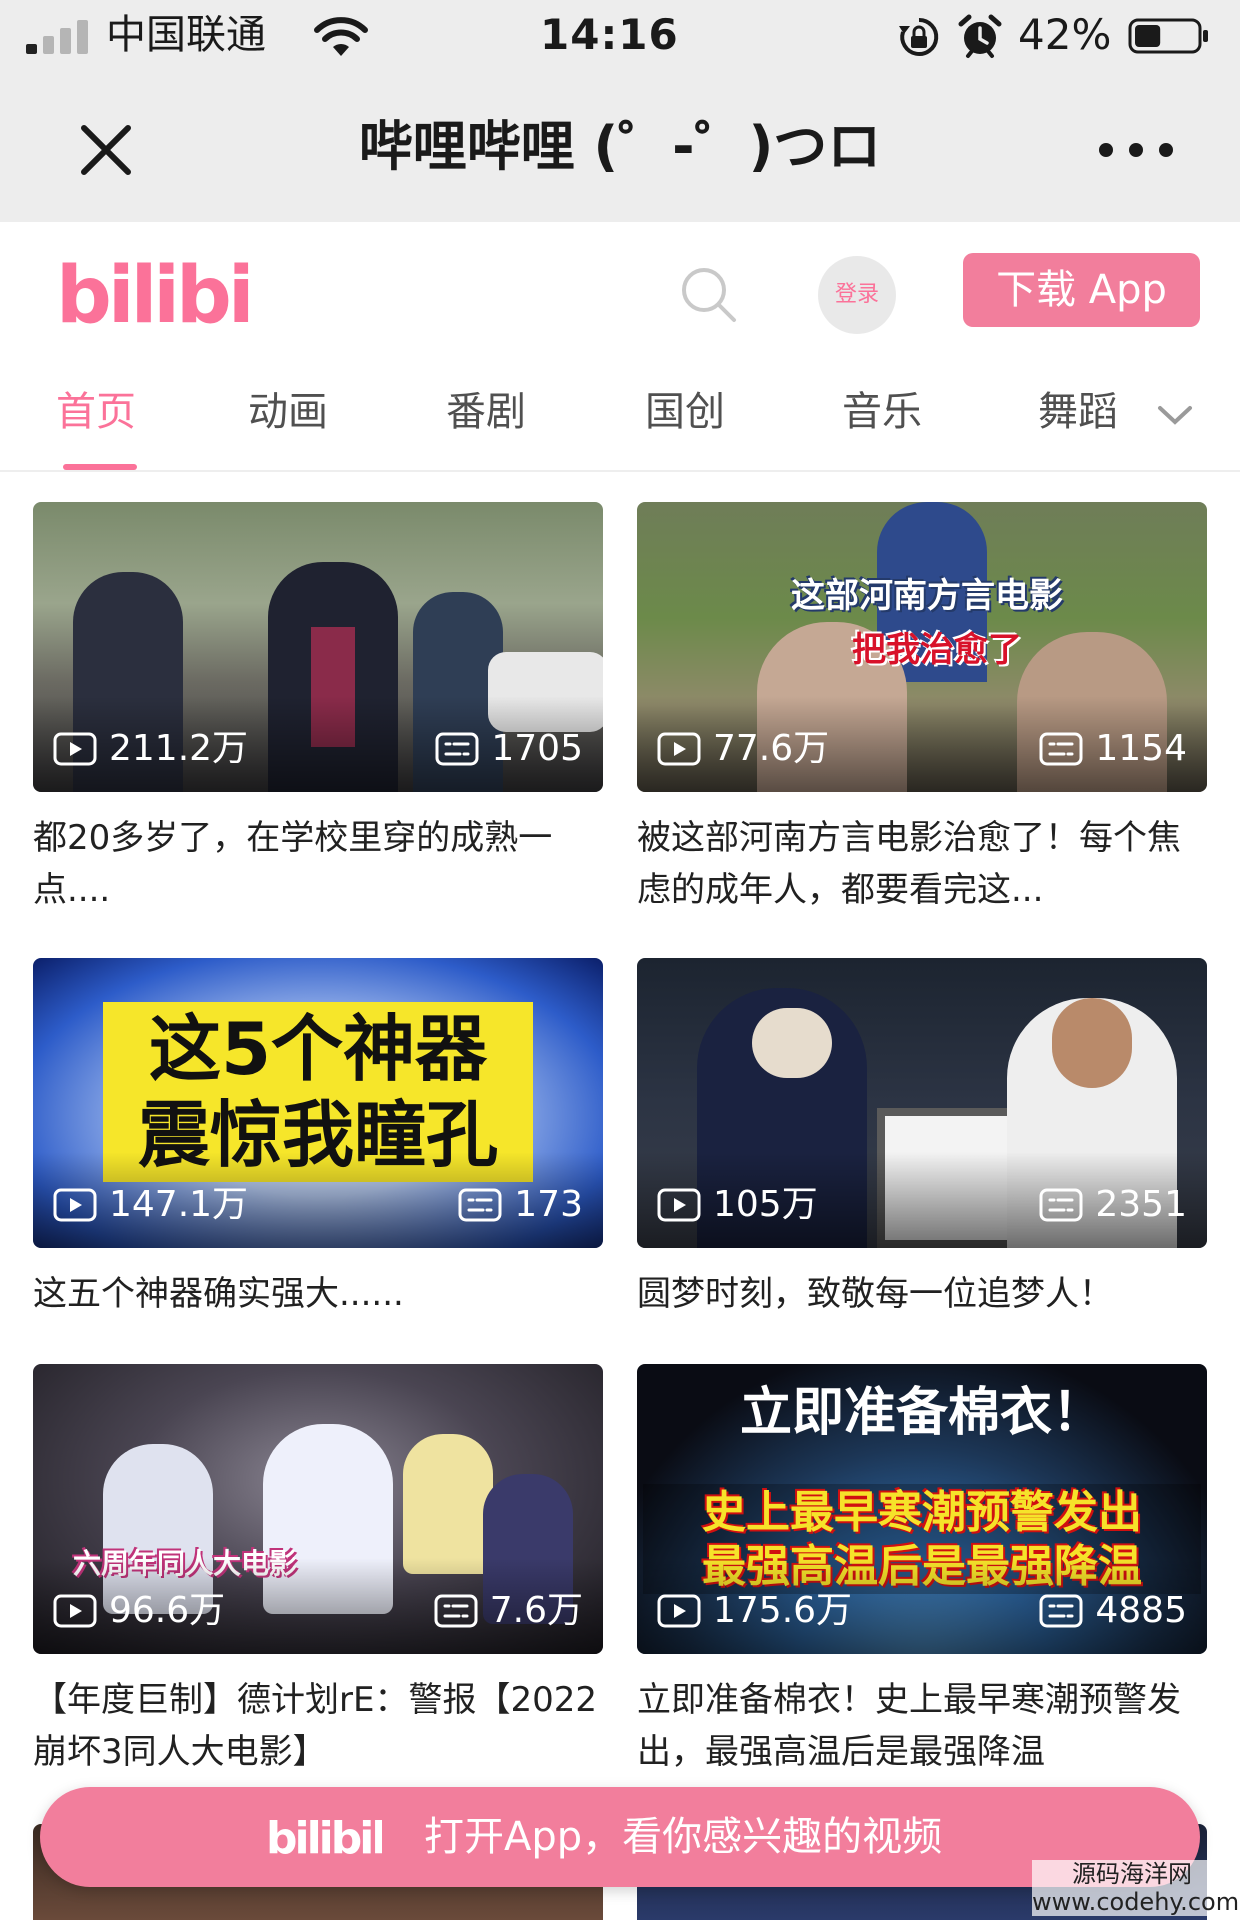  I want to click on thumbnail-caption: 史上最早寒潮预警发出, so click(922, 1512).